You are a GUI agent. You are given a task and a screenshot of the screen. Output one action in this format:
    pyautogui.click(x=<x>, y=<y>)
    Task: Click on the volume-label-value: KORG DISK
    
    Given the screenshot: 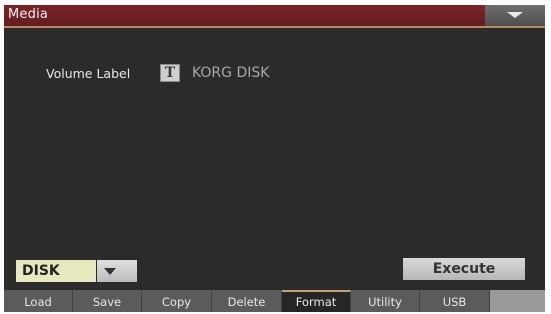 What is the action you would take?
    pyautogui.click(x=230, y=73)
    